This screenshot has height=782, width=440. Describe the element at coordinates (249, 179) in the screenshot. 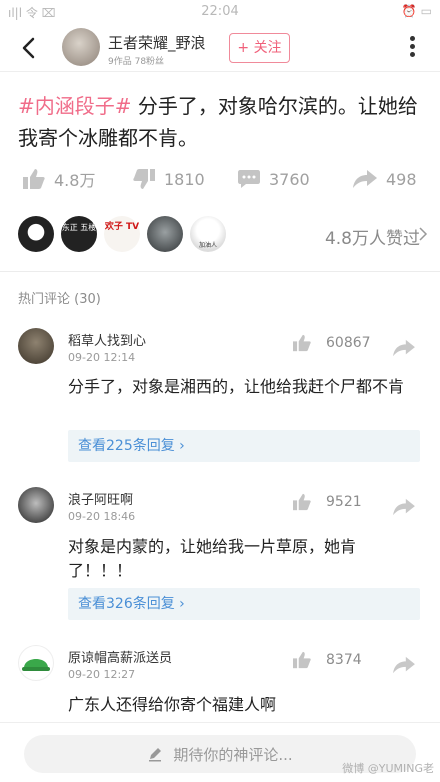

I see `comment-bubble-icon` at that location.